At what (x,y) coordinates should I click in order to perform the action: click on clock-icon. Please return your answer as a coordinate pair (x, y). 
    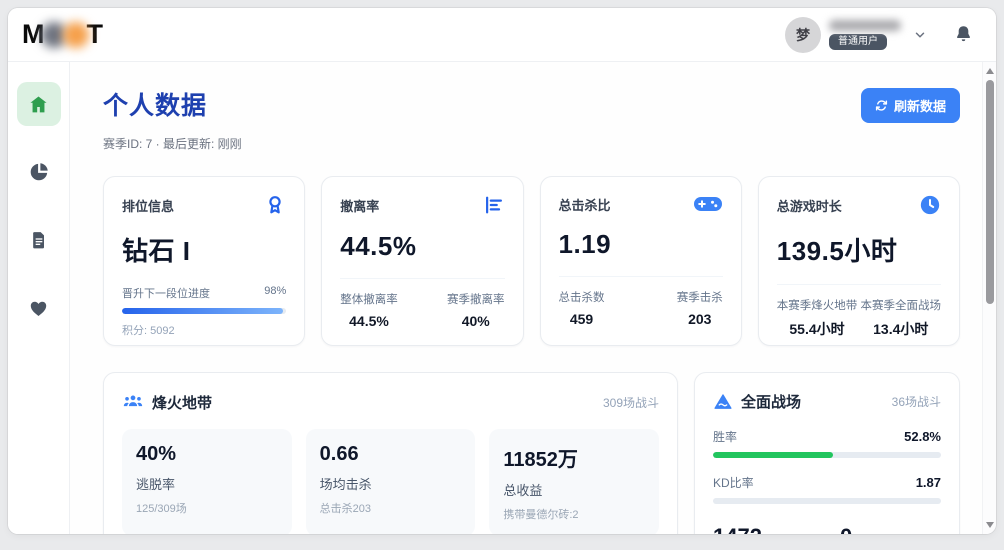
    Looking at the image, I should click on (930, 205).